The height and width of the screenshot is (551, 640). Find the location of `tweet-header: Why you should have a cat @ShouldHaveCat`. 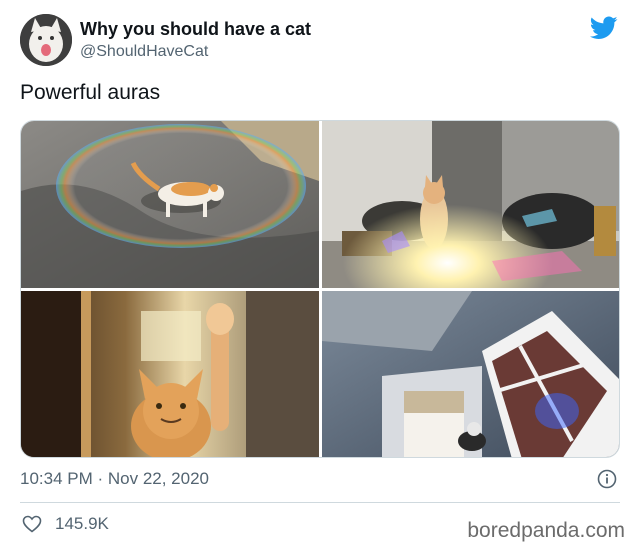

tweet-header: Why you should have a cat @ShouldHaveCat is located at coordinates (320, 42).